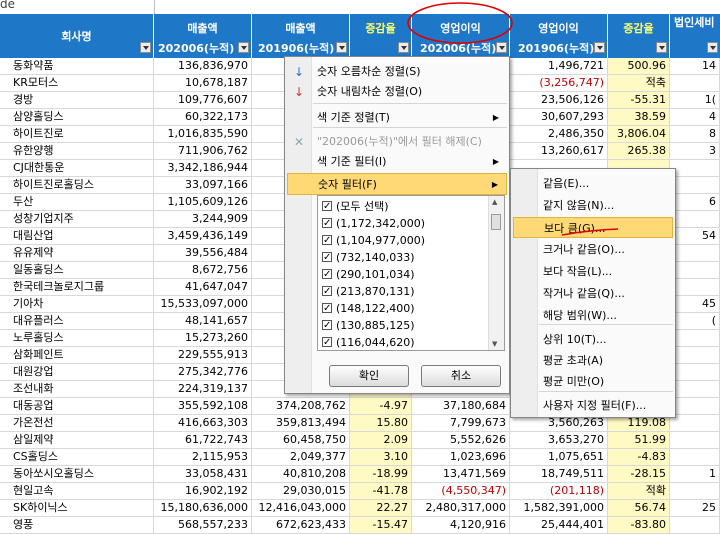 Image resolution: width=720 pixels, height=534 pixels. I want to click on table-cell: 동화약품, so click(77, 66).